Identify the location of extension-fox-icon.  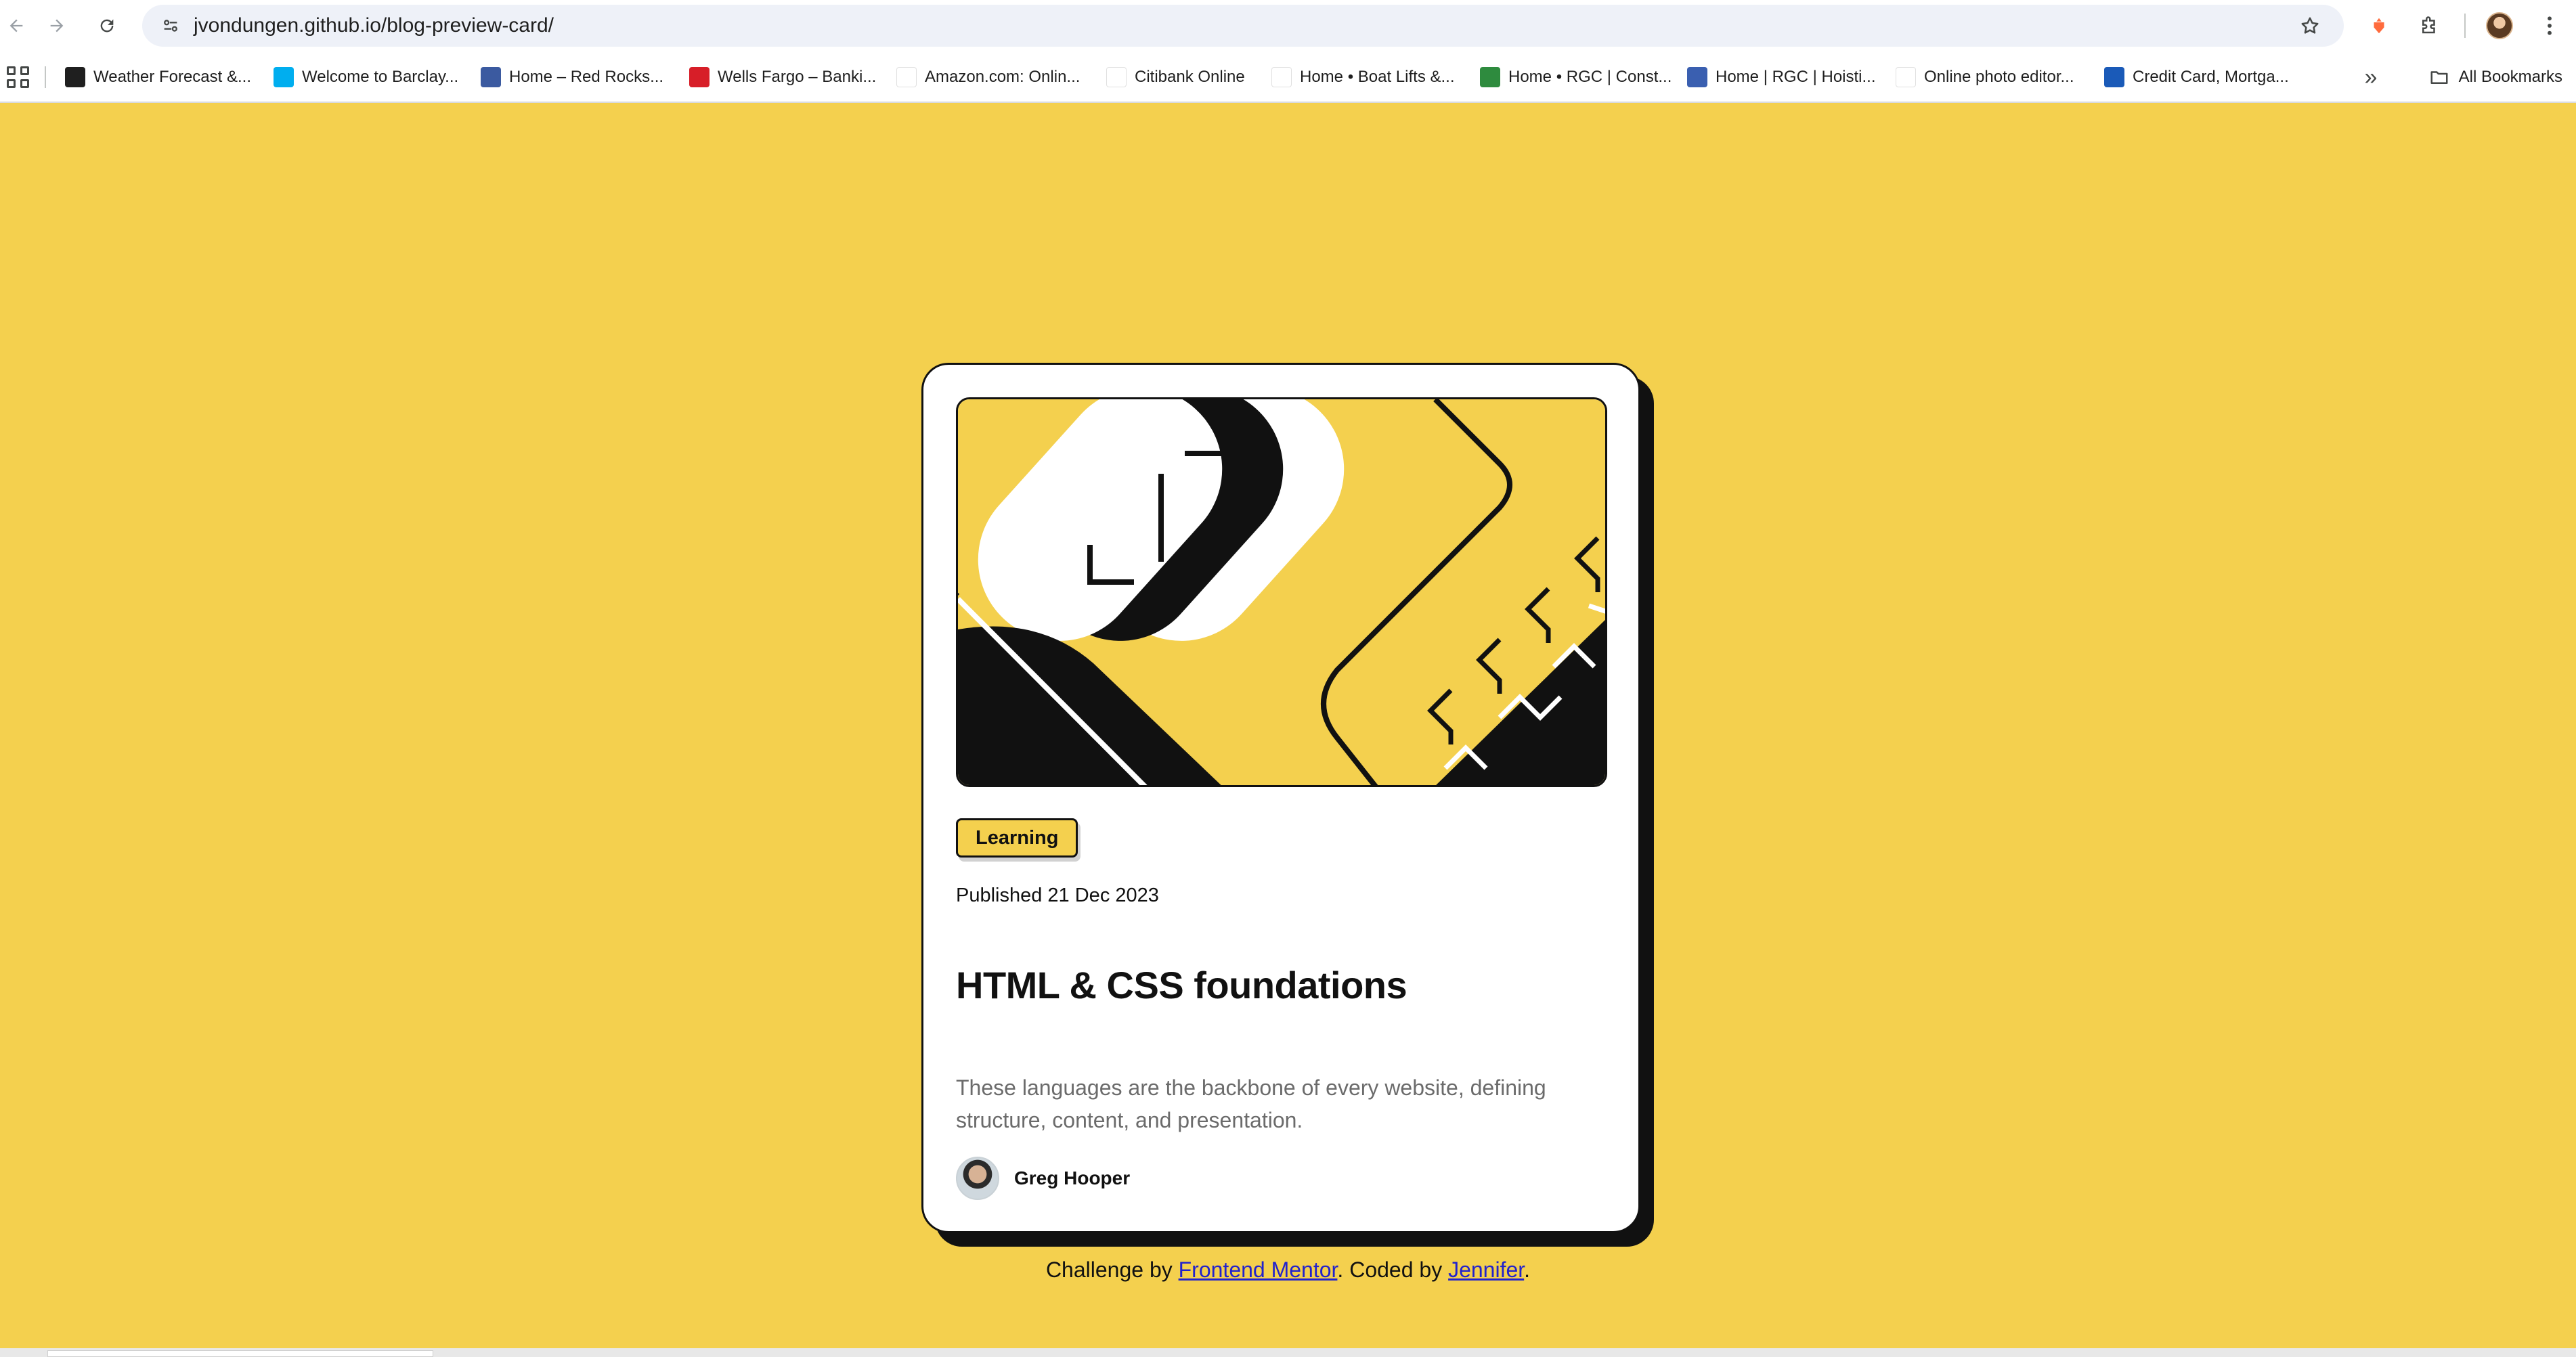
(2379, 25).